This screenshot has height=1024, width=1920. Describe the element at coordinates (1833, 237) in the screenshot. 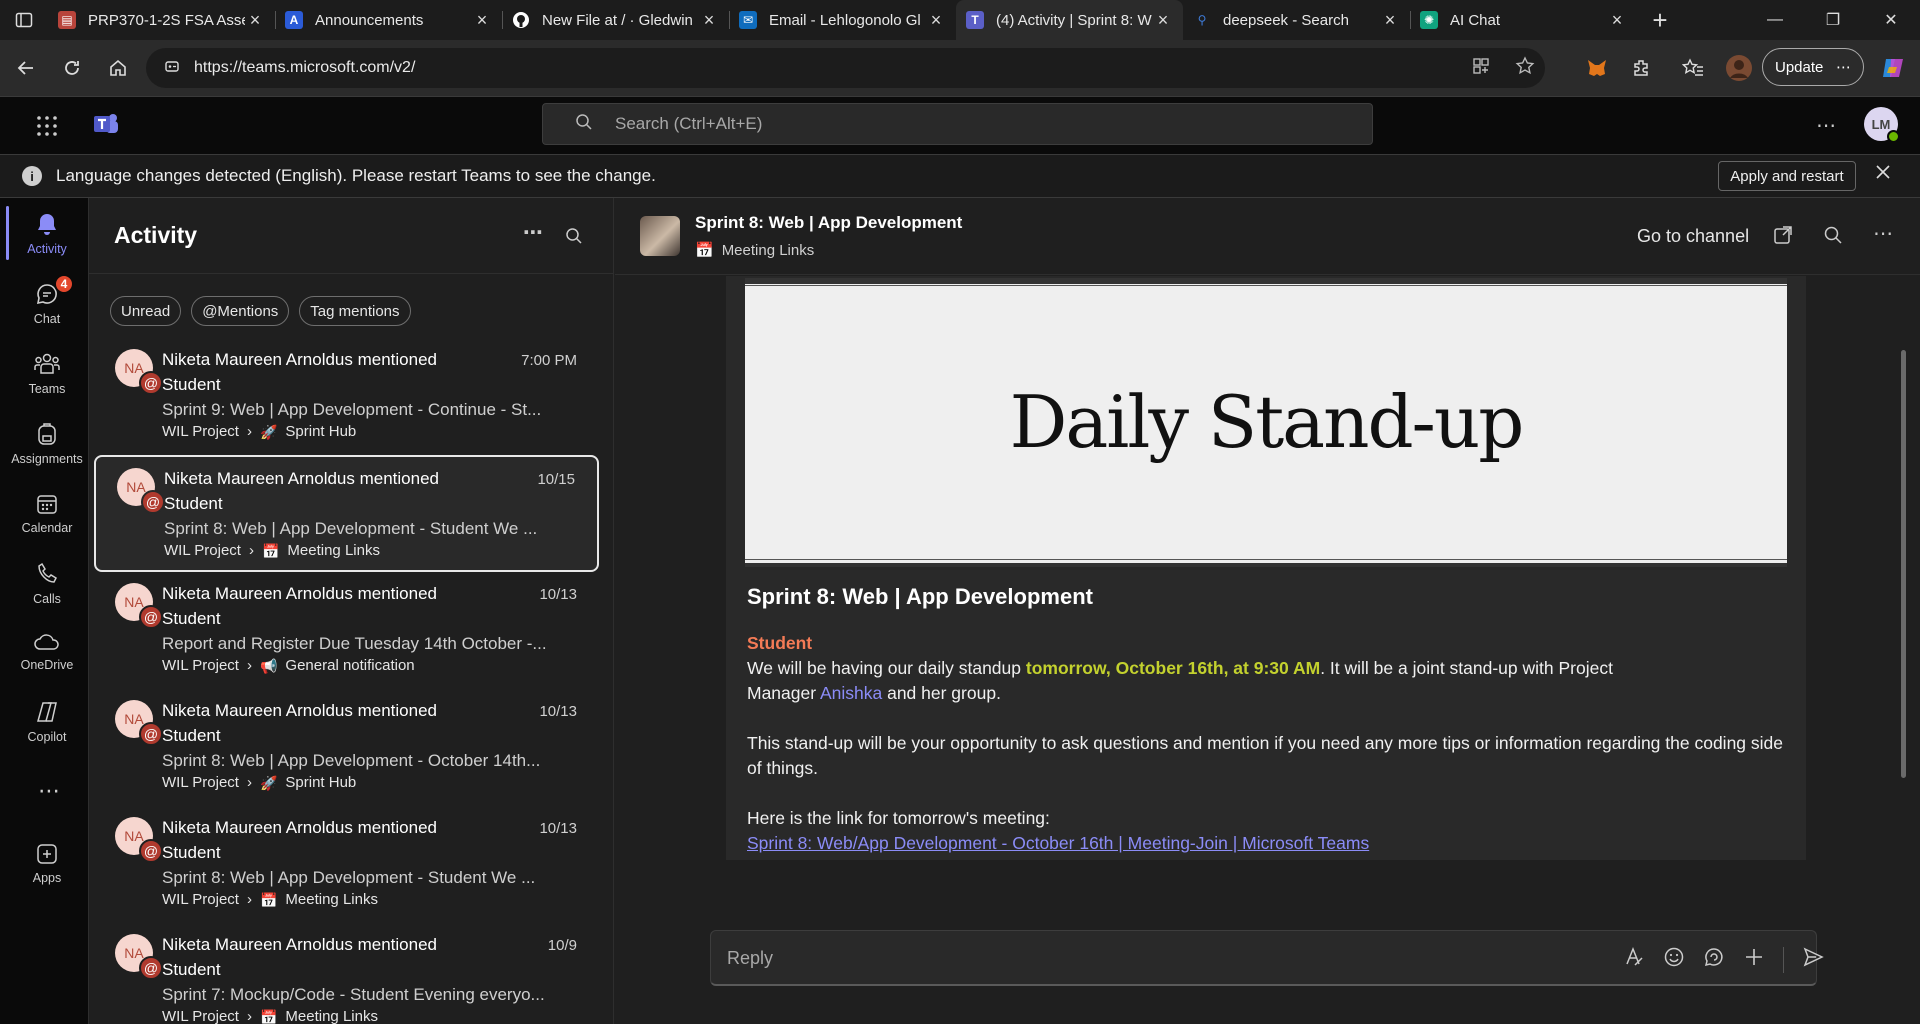

I see `conversation-search-icon` at that location.